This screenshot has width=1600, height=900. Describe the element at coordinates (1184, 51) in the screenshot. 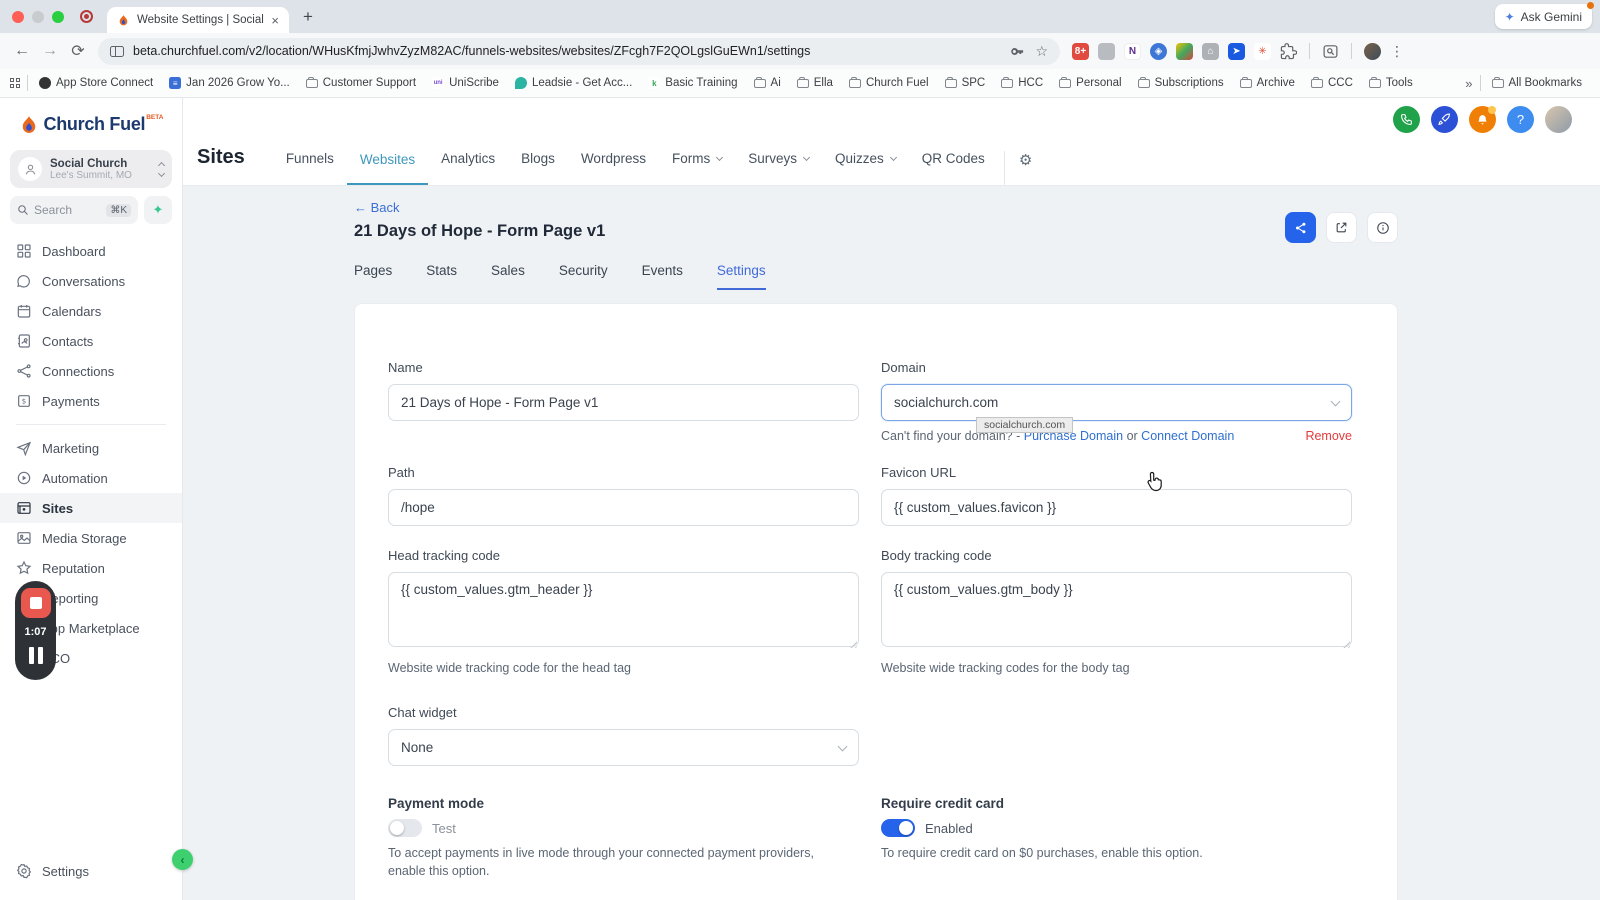

I see `colorpicker-extension-icon` at that location.